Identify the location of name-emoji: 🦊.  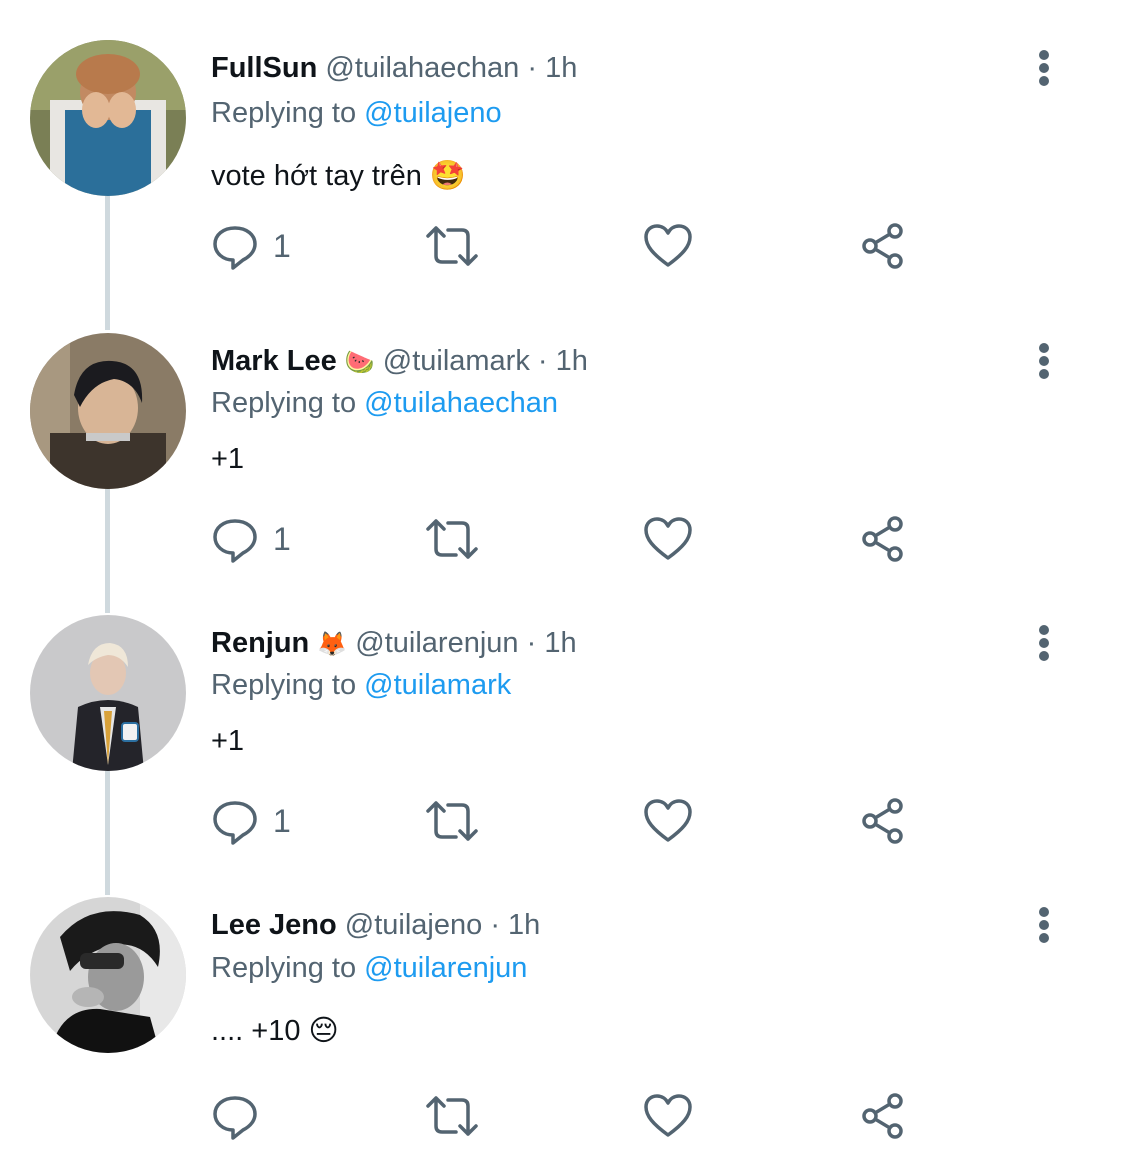
(332, 644).